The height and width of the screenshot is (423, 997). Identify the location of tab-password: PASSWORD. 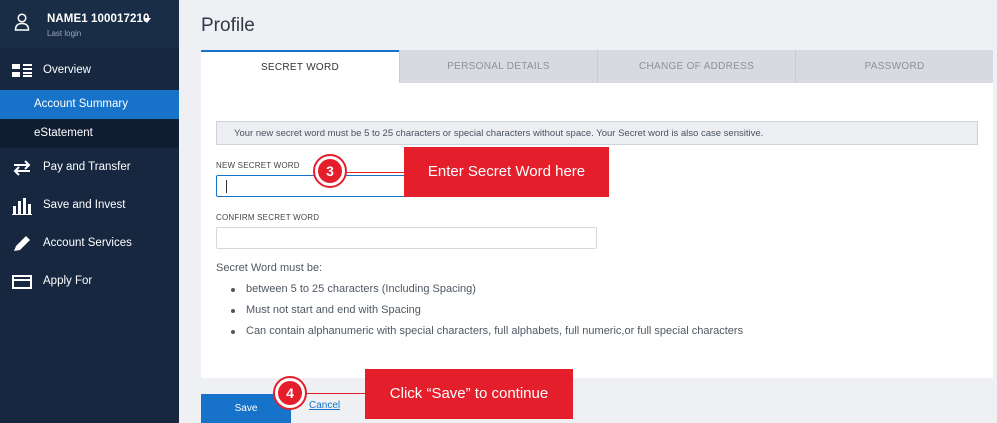
(894, 66).